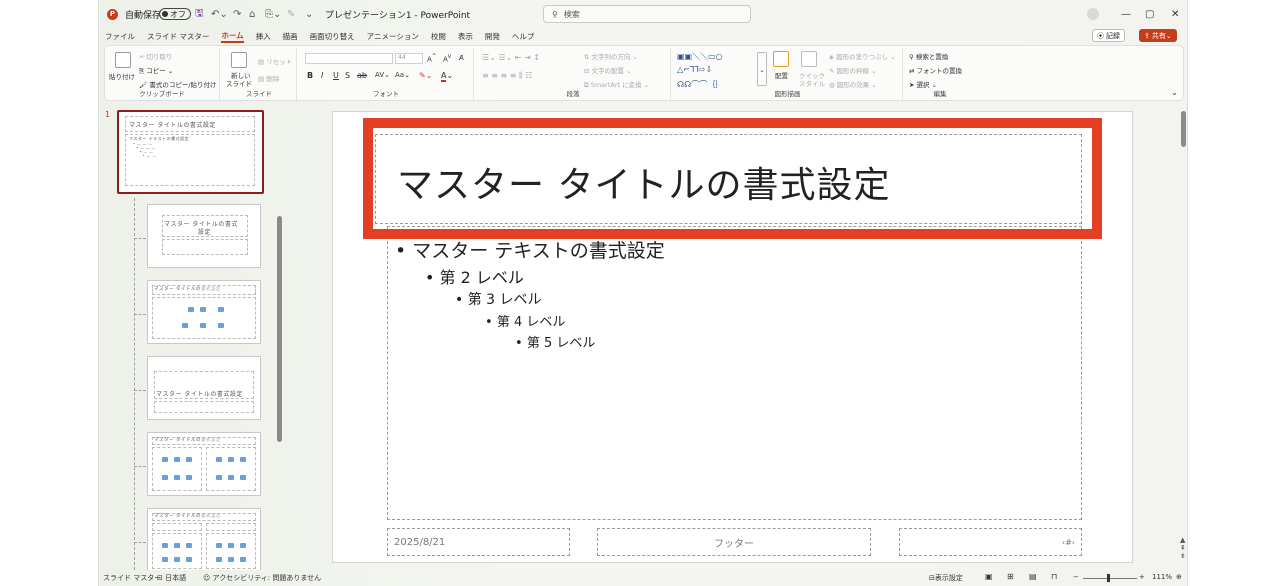 This screenshot has width=1280, height=586. What do you see at coordinates (1142, 577) in the screenshot?
I see `zoom-in-icon: +` at bounding box center [1142, 577].